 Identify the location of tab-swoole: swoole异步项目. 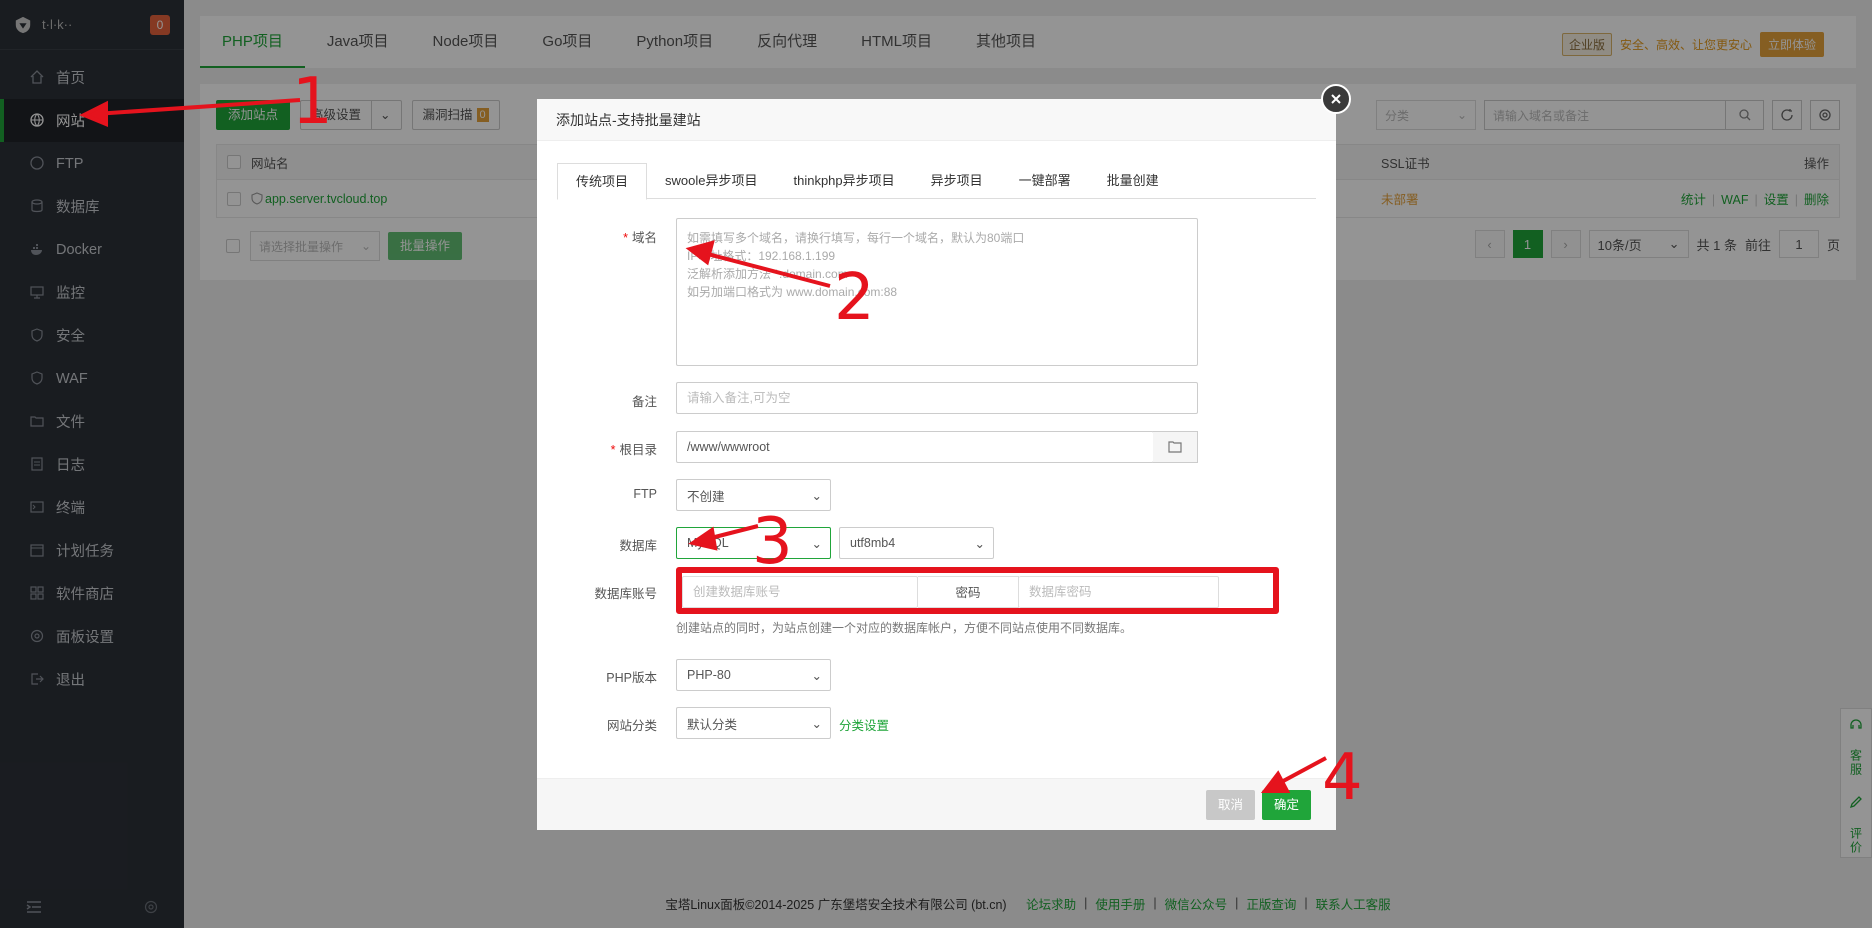
(711, 180).